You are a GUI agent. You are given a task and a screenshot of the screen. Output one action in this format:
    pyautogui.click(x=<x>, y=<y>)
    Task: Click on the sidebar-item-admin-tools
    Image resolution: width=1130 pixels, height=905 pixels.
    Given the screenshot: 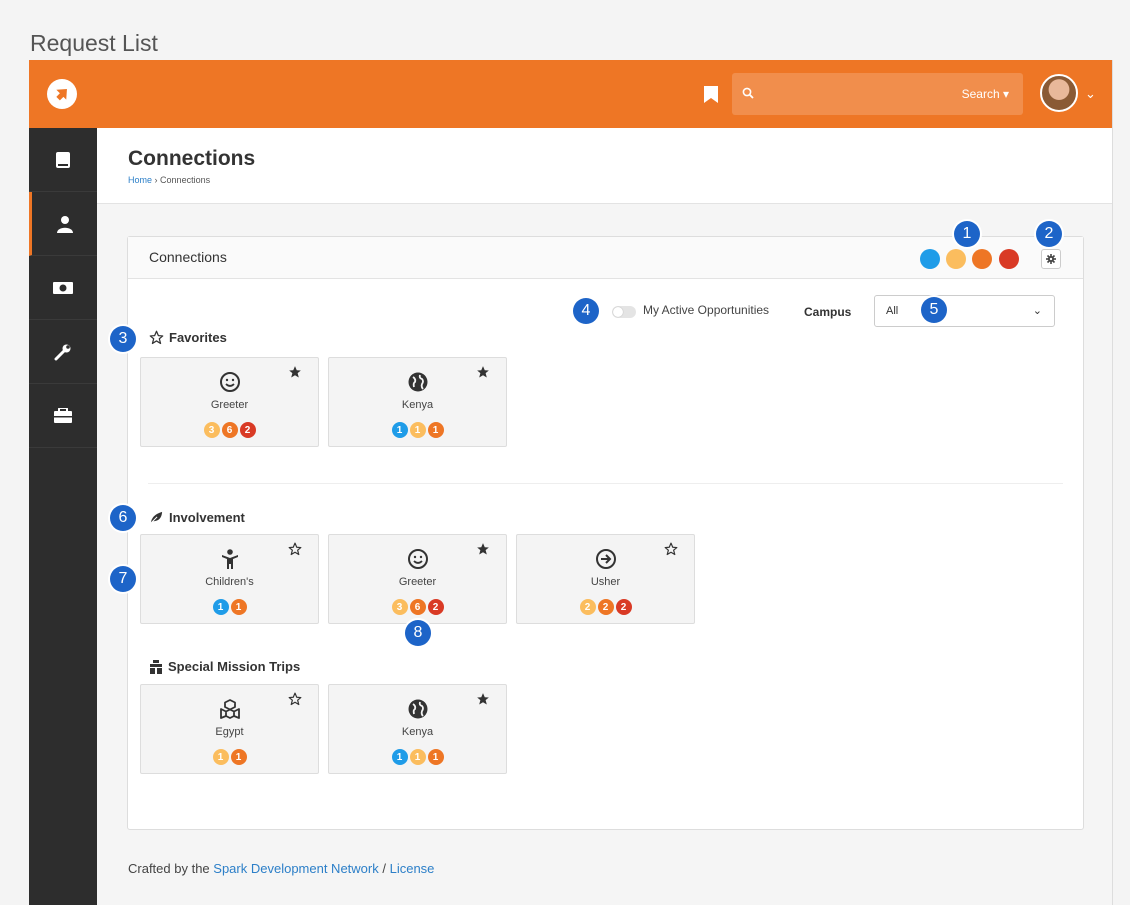 What is the action you would take?
    pyautogui.click(x=63, y=352)
    